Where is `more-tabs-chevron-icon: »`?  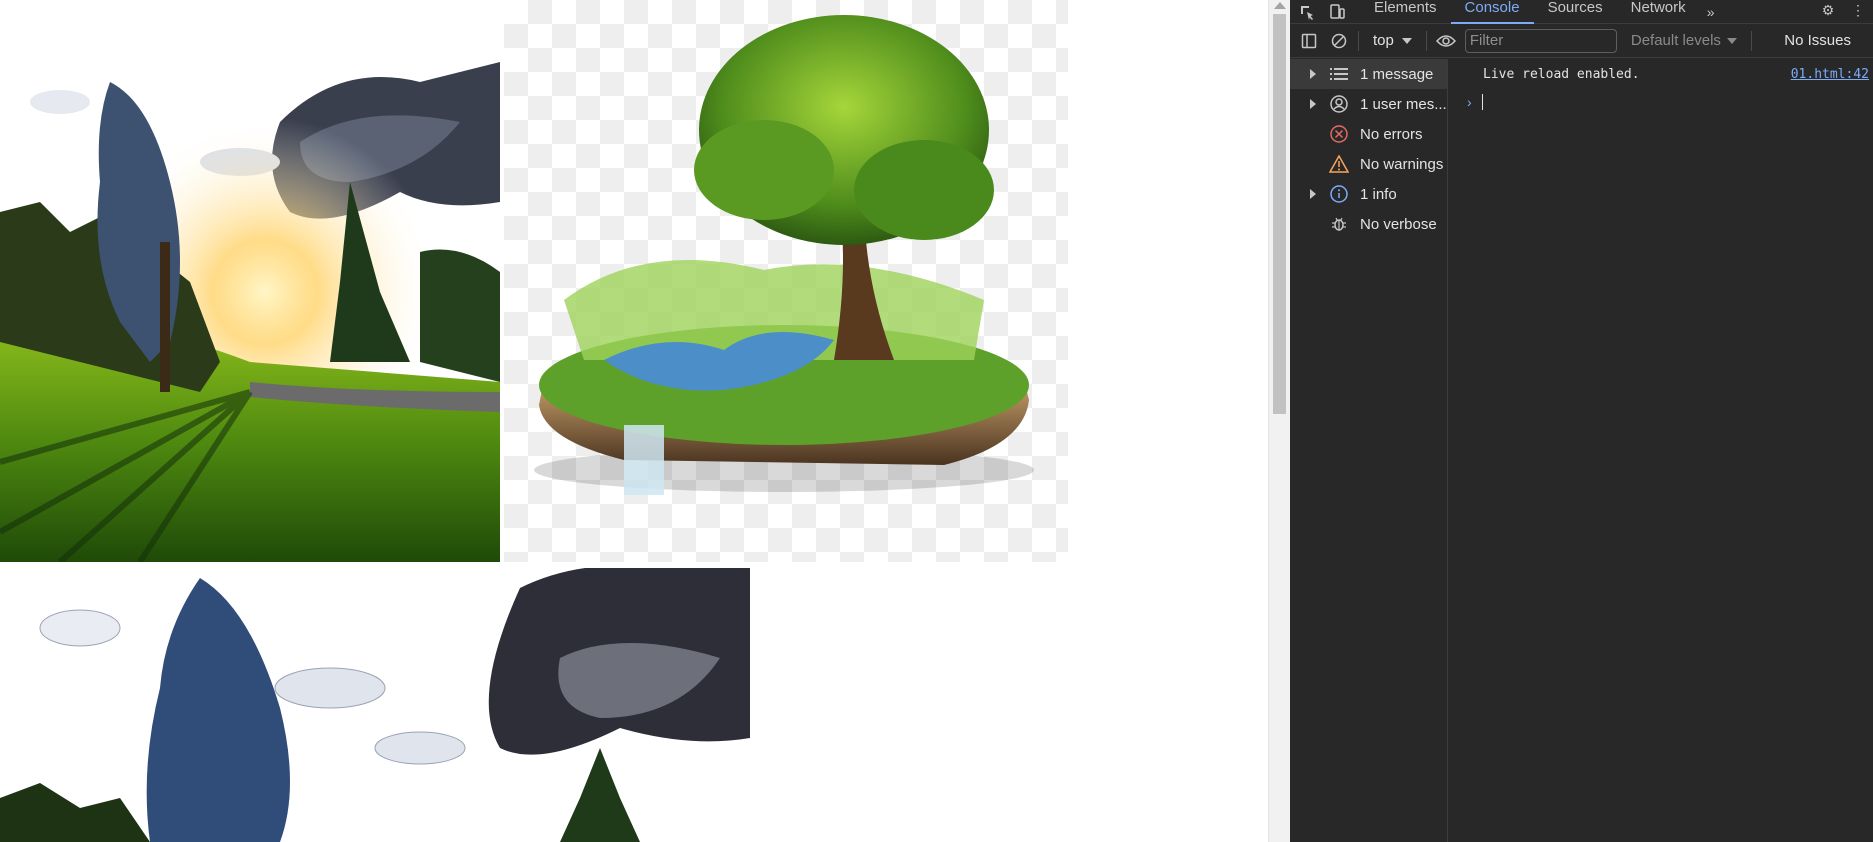 more-tabs-chevron-icon: » is located at coordinates (1711, 12).